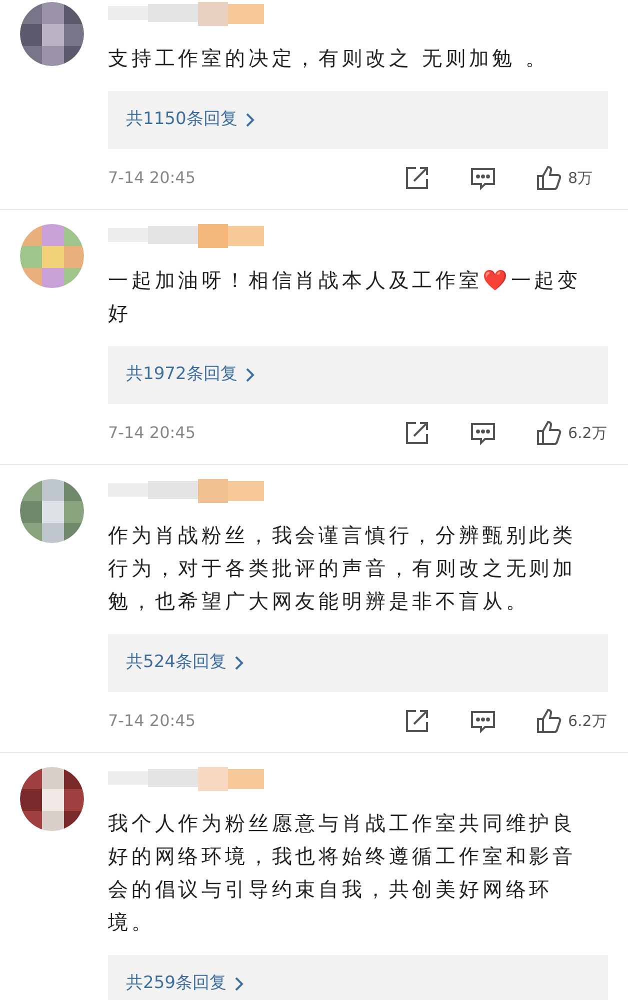 This screenshot has height=1000, width=628. Describe the element at coordinates (182, 120) in the screenshot. I see `reply-count: 共1150条回复` at that location.